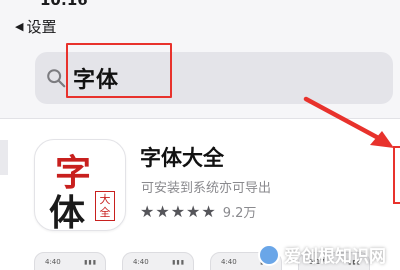 The height and width of the screenshot is (270, 400). I want to click on back-button: ◀ 设置, so click(35, 26).